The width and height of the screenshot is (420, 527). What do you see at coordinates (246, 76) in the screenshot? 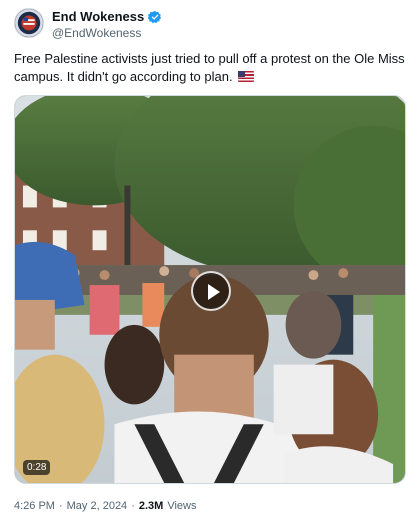
I see `us-flag-icon` at bounding box center [246, 76].